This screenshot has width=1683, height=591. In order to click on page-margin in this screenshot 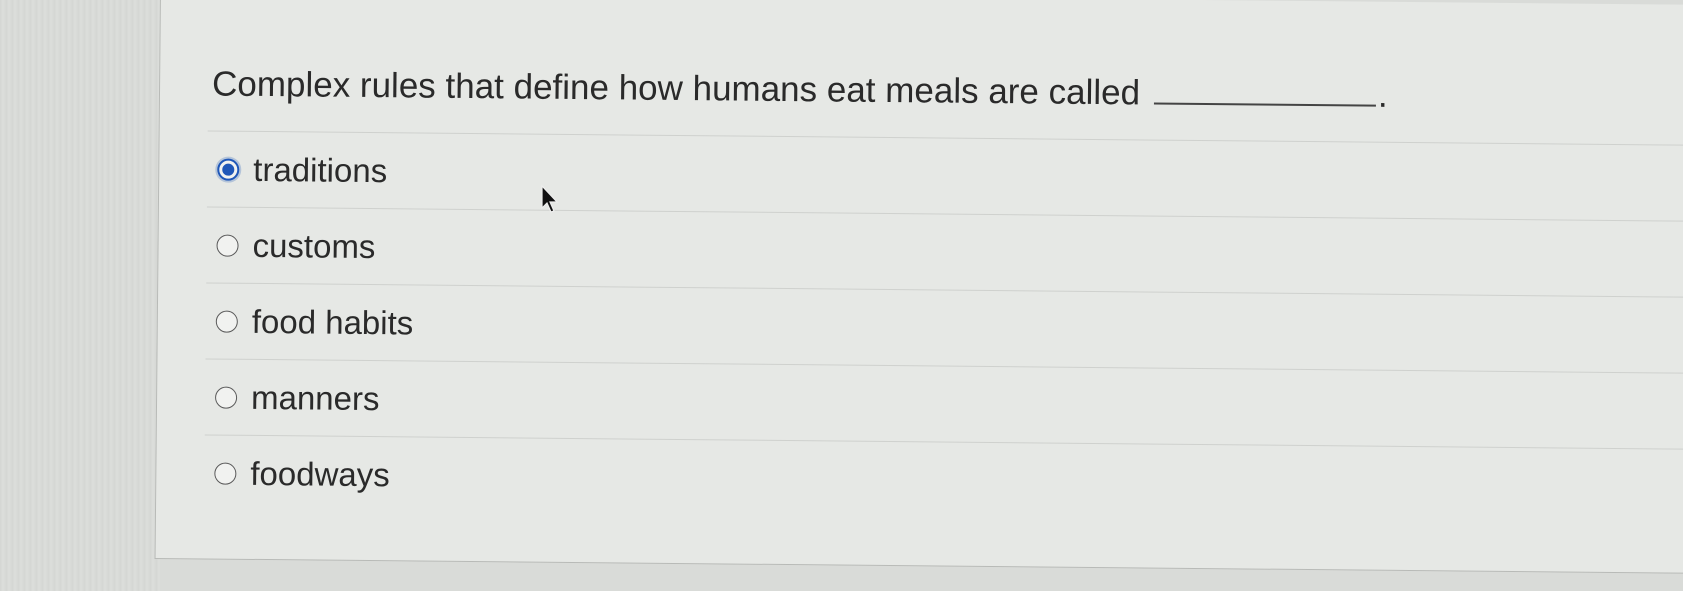, I will do `click(80, 295)`.